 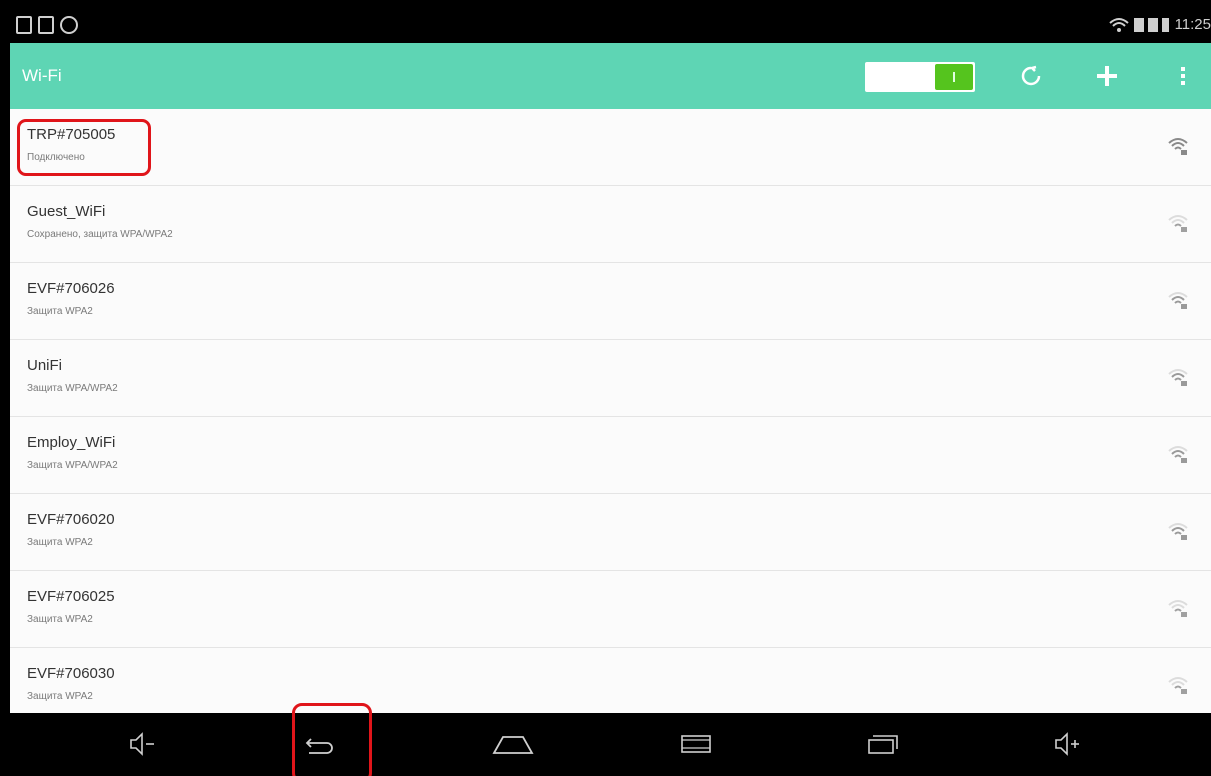 I want to click on notification-icons, so click(x=47, y=25).